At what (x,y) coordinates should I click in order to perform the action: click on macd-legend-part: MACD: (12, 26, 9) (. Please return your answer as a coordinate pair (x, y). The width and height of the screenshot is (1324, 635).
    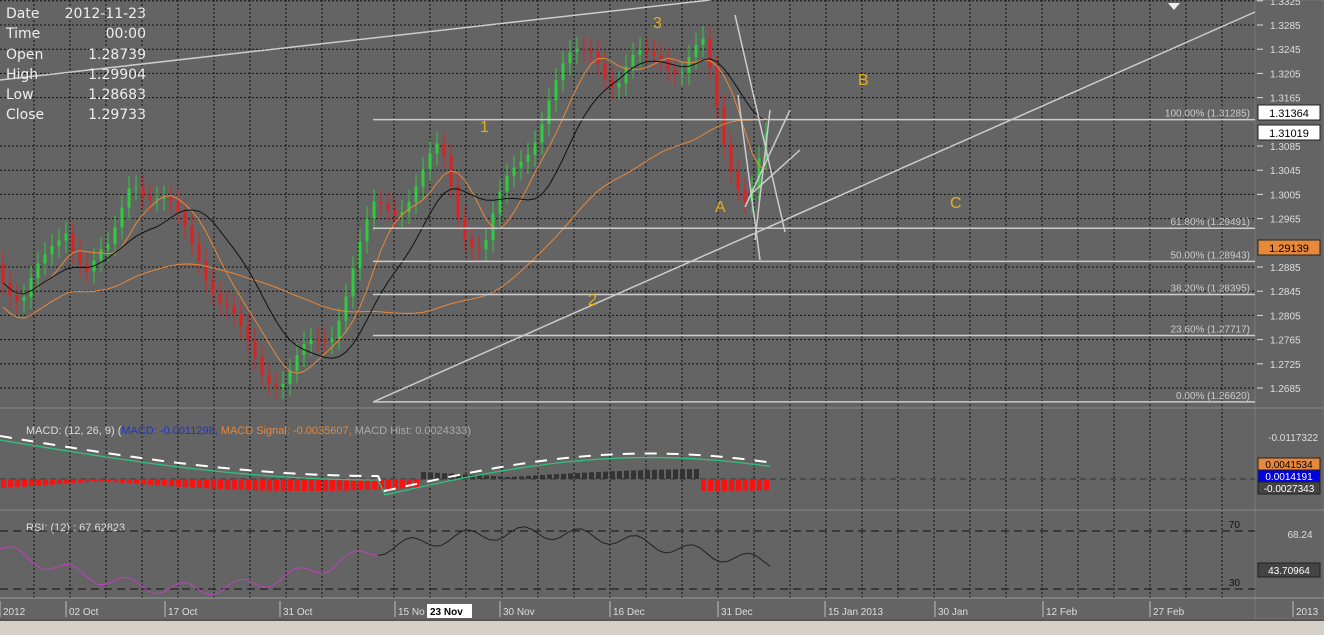
    Looking at the image, I should click on (74, 431).